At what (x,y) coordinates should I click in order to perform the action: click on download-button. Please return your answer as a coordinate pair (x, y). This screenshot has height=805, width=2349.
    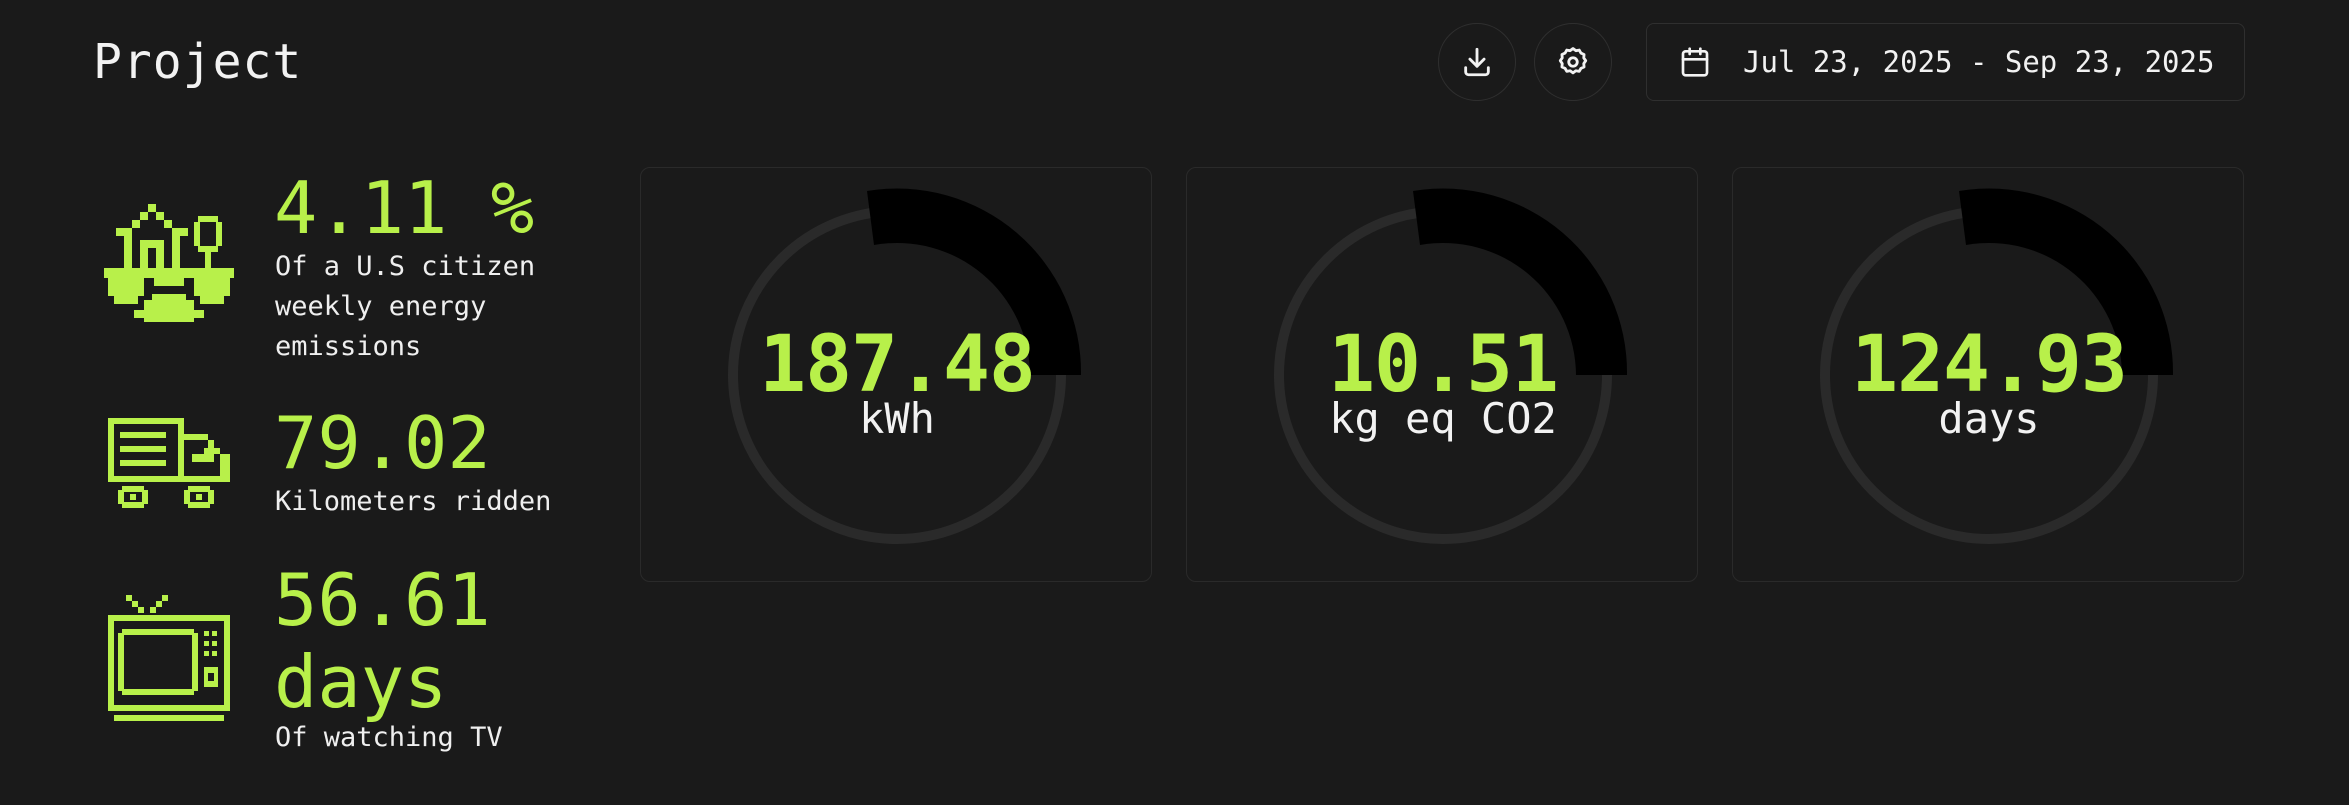
    Looking at the image, I should click on (1477, 62).